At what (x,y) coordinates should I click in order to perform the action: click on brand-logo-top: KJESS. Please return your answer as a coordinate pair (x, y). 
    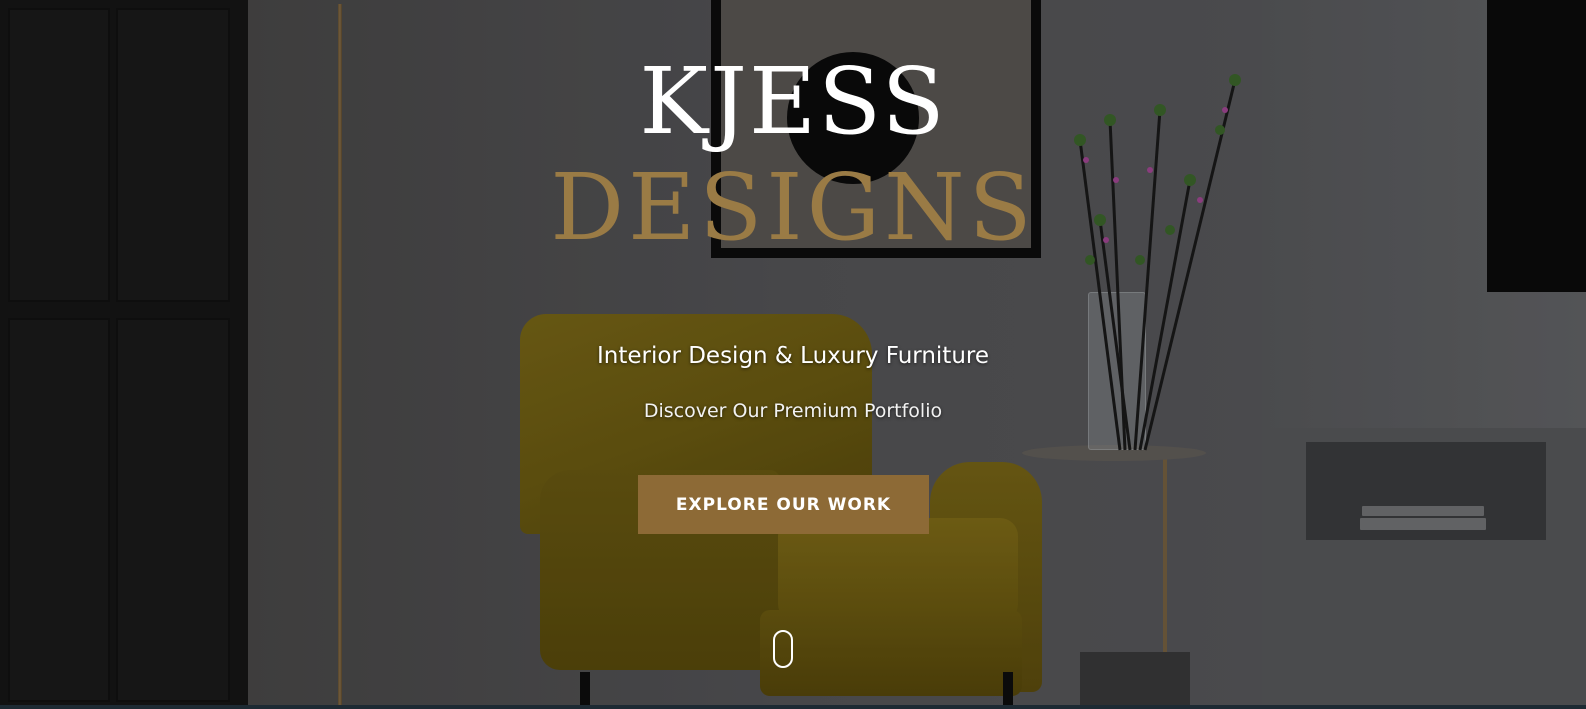
    Looking at the image, I should click on (793, 101).